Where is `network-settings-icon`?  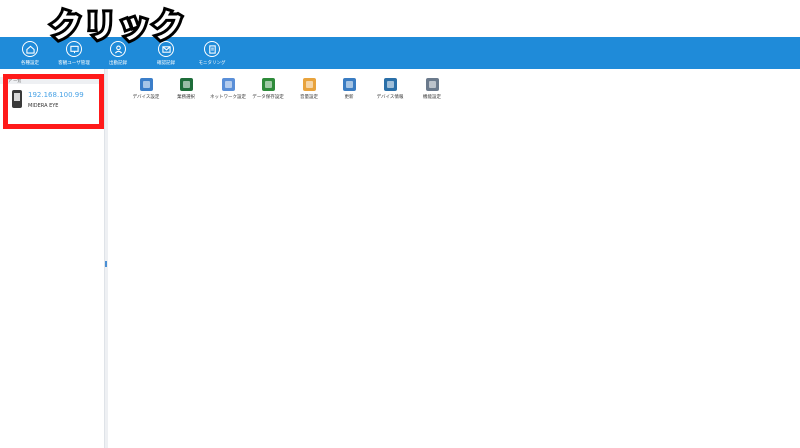
network-settings-icon is located at coordinates (228, 84).